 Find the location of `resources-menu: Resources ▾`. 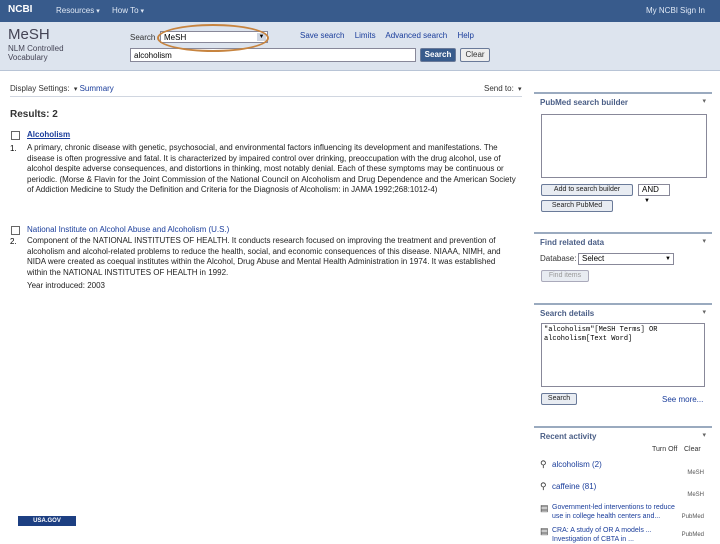

resources-menu: Resources ▾ is located at coordinates (78, 10).